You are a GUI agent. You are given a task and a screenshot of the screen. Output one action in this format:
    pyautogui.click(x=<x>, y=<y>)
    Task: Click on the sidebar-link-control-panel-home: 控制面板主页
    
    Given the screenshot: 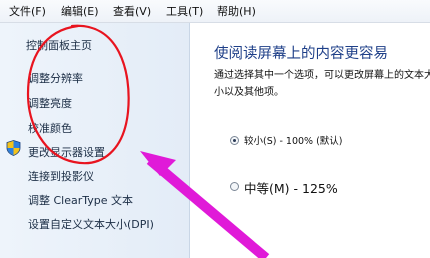 What is the action you would take?
    pyautogui.click(x=59, y=45)
    